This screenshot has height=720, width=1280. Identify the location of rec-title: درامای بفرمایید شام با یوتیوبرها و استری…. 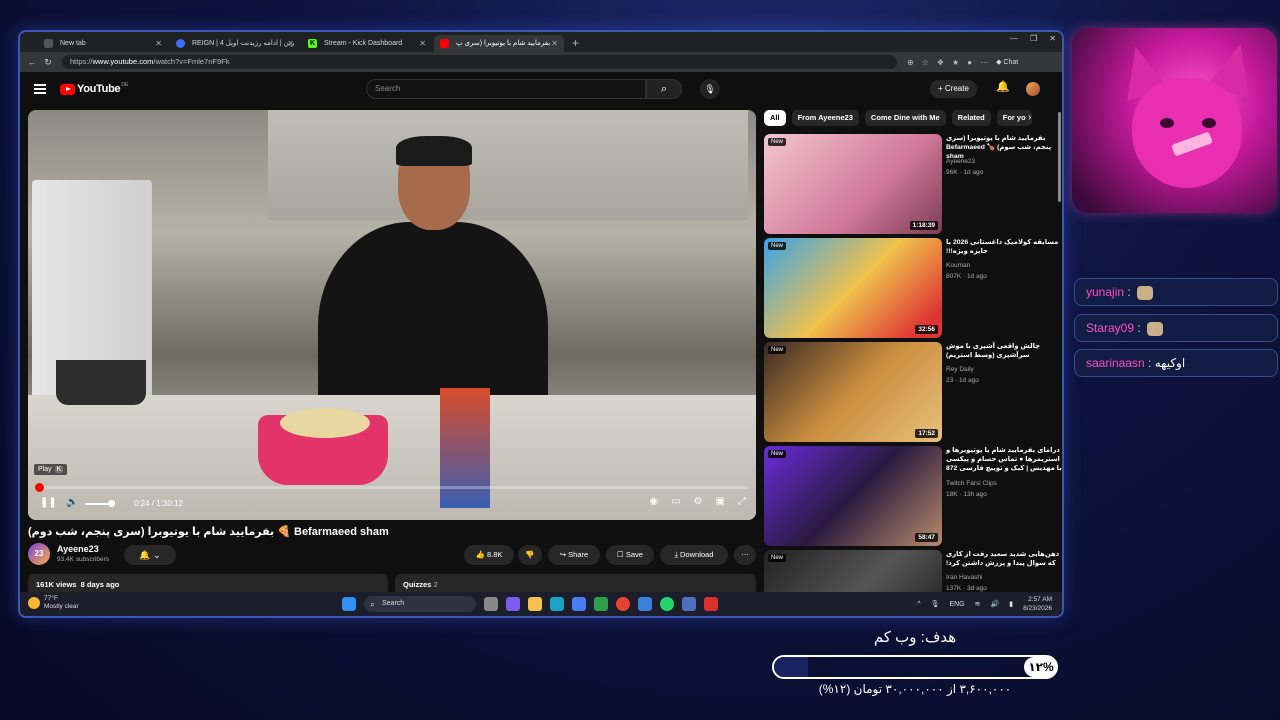
(1004, 459).